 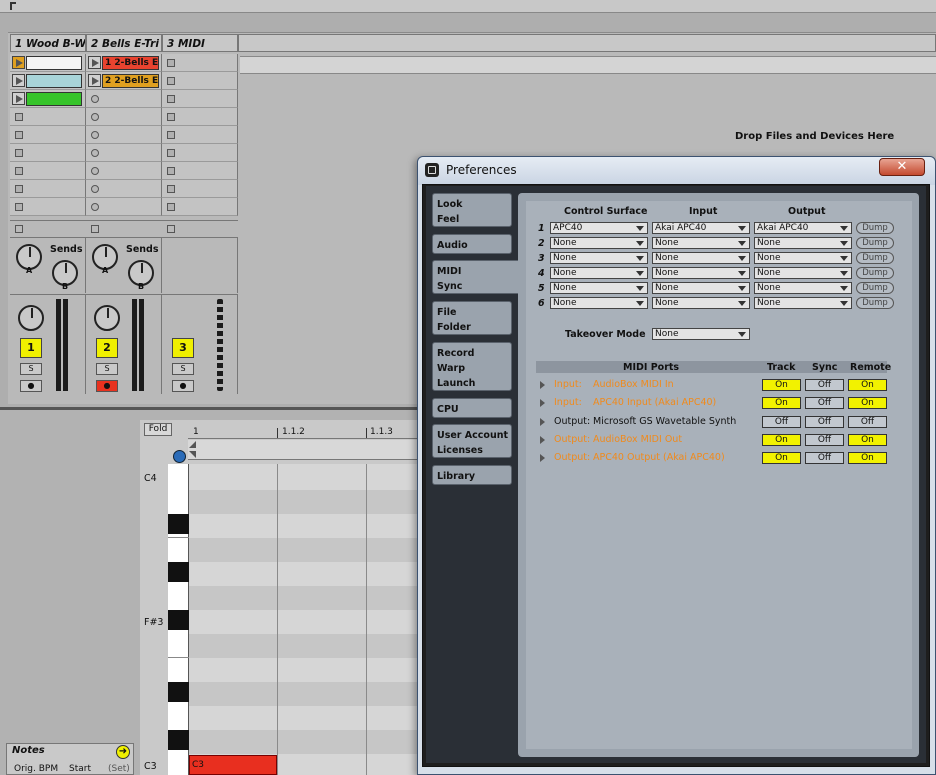 I want to click on fold-button: Fold, so click(x=158, y=429).